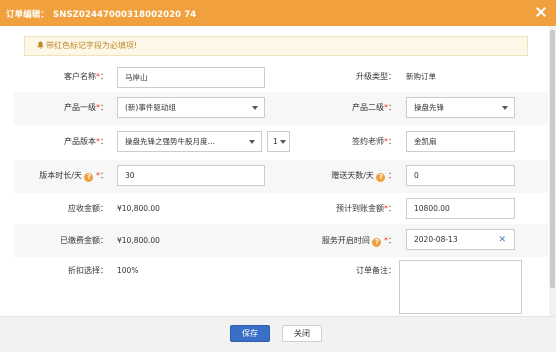 This screenshot has height=352, width=556. I want to click on product-level1-label: 产品一级*：, so click(86, 107).